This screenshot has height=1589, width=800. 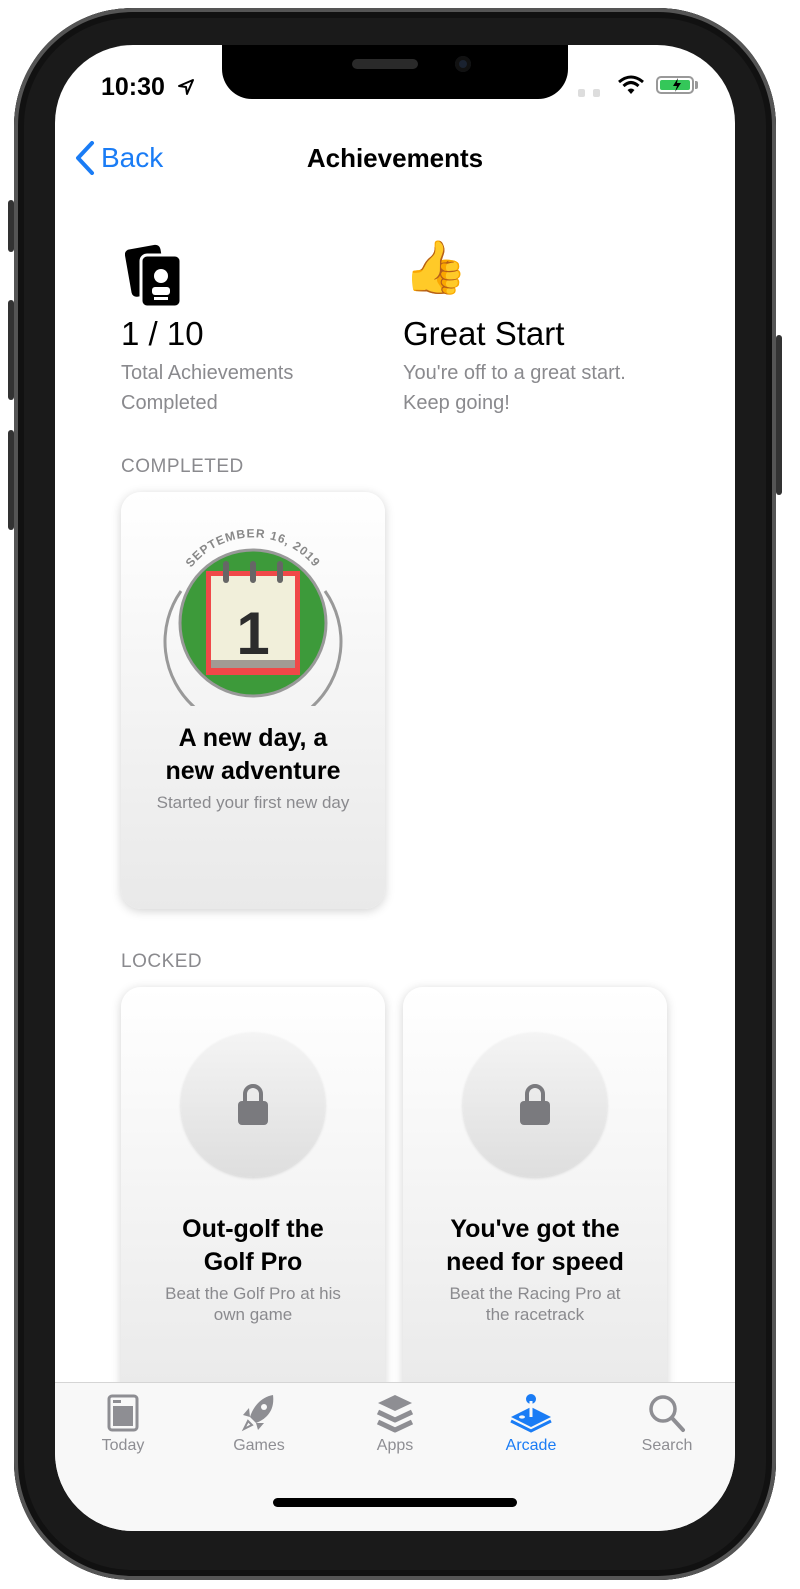 I want to click on tab-label: Today, so click(x=123, y=1445).